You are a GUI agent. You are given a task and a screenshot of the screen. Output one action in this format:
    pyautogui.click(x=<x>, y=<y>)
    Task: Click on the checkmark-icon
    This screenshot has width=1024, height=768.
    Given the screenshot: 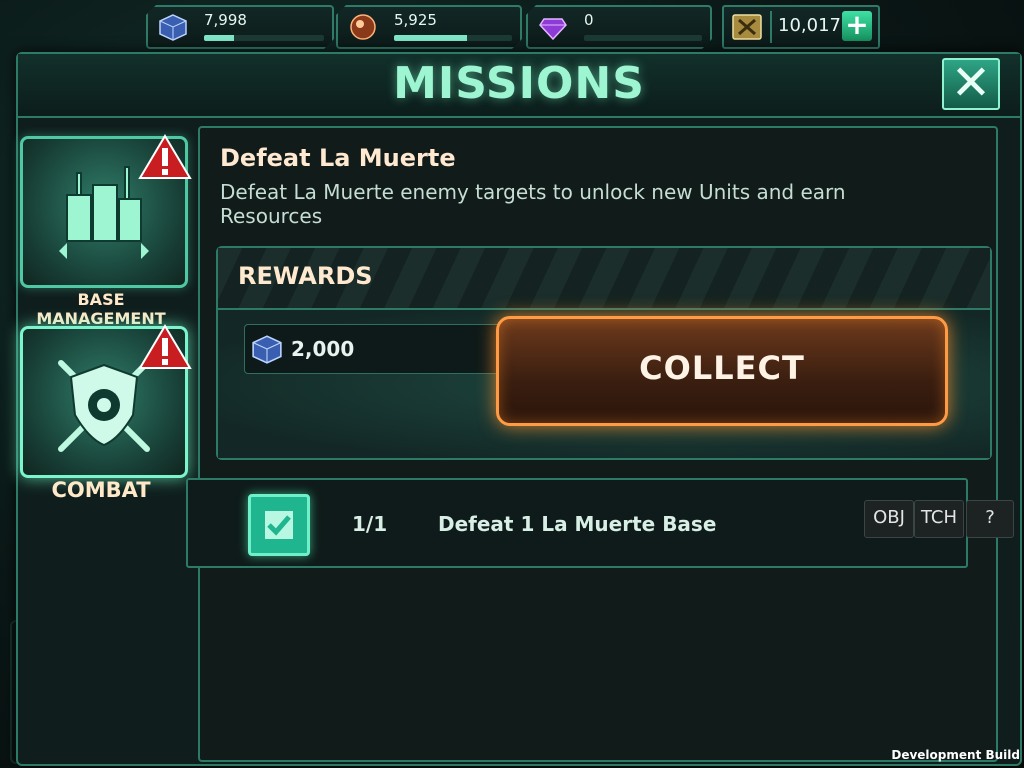 What is the action you would take?
    pyautogui.click(x=279, y=525)
    